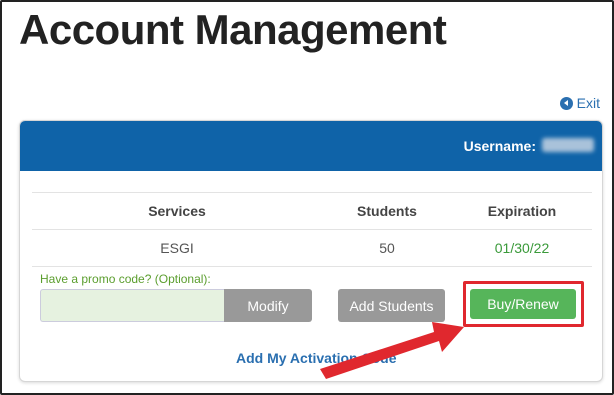 This screenshot has height=395, width=614. What do you see at coordinates (391, 305) in the screenshot?
I see `add-students-button: Add Students` at bounding box center [391, 305].